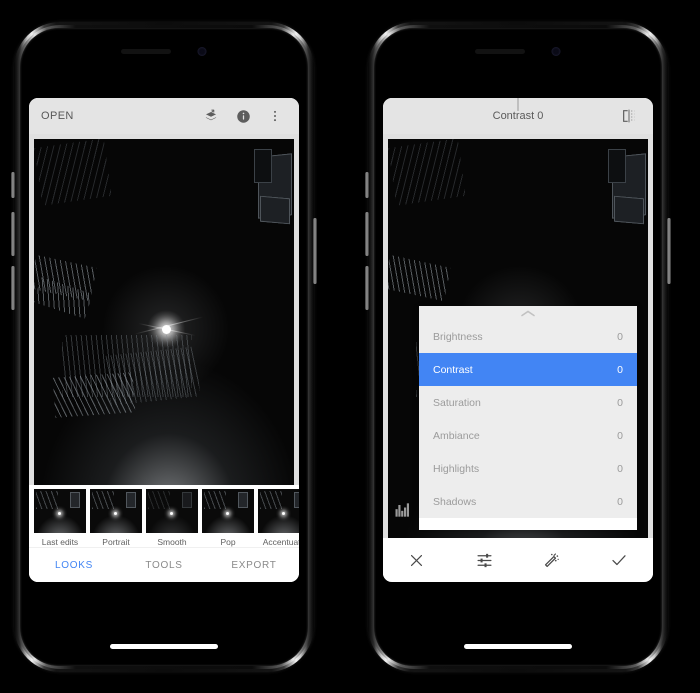 The image size is (700, 693). I want to click on list-item: Smooth, so click(172, 518).